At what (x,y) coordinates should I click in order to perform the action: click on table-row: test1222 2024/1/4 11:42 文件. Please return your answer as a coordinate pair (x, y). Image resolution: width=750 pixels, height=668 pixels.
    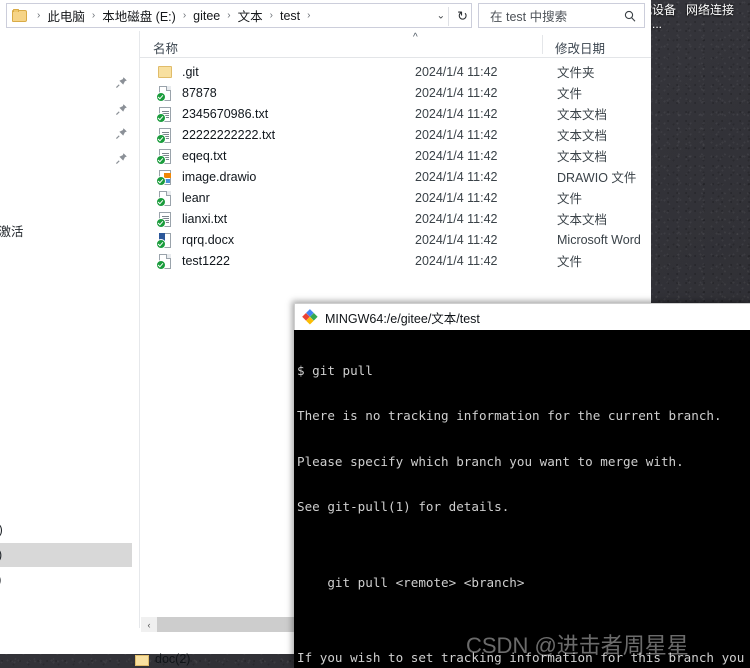
    Looking at the image, I should click on (396, 260).